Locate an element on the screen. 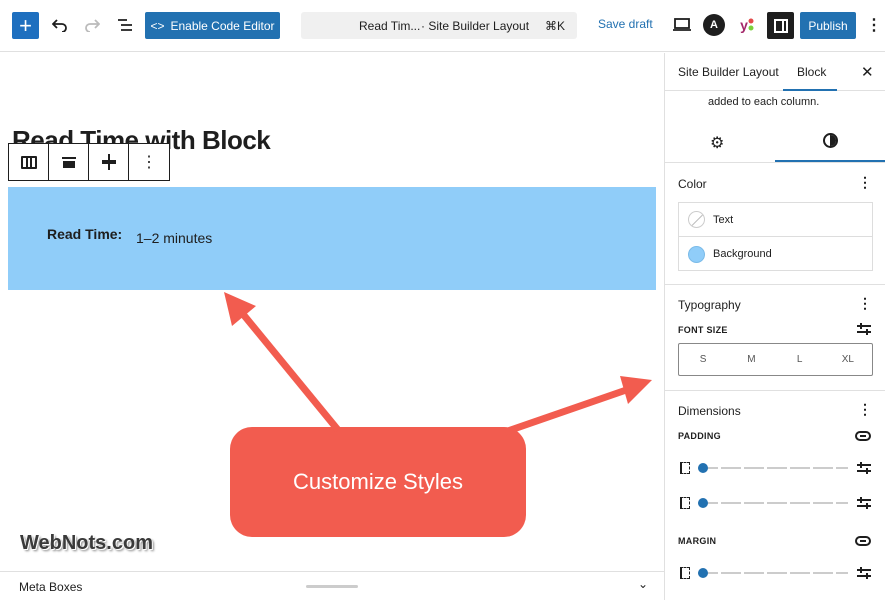 The width and height of the screenshot is (885, 600). desktop-preview-icon is located at coordinates (682, 24).